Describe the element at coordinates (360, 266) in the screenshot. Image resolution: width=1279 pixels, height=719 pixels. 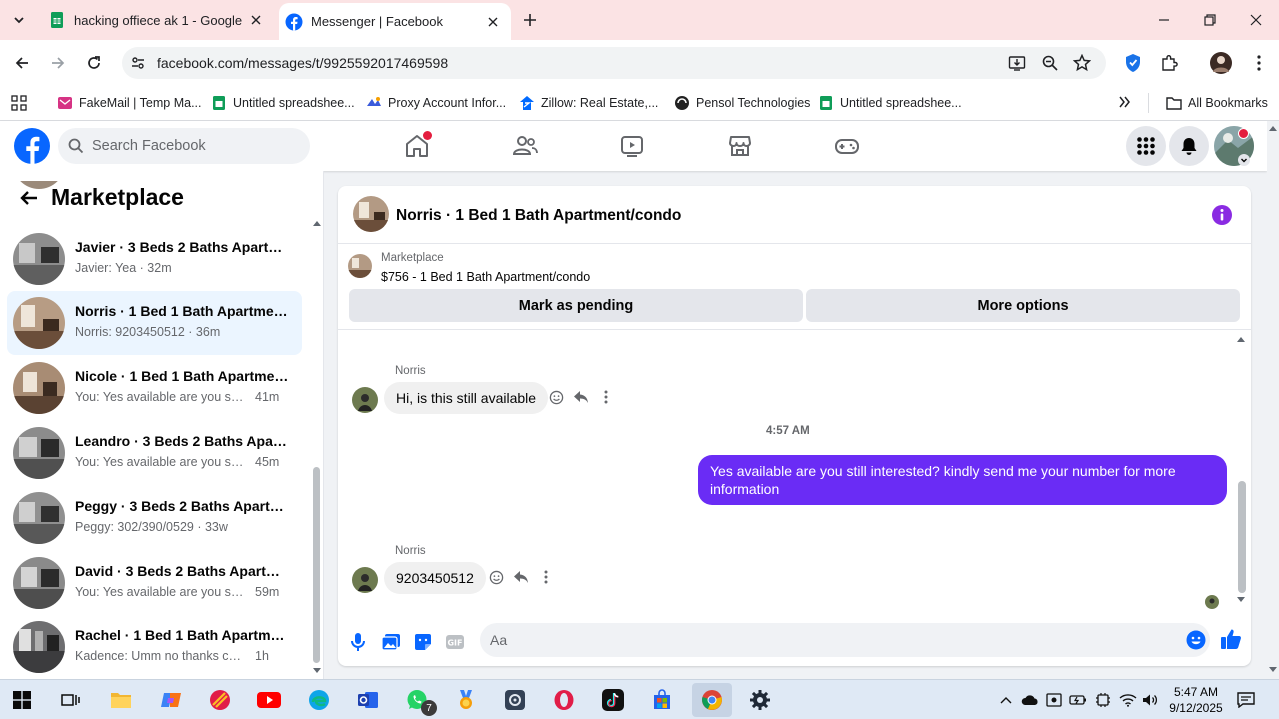
I see `listing-thumbnail` at that location.